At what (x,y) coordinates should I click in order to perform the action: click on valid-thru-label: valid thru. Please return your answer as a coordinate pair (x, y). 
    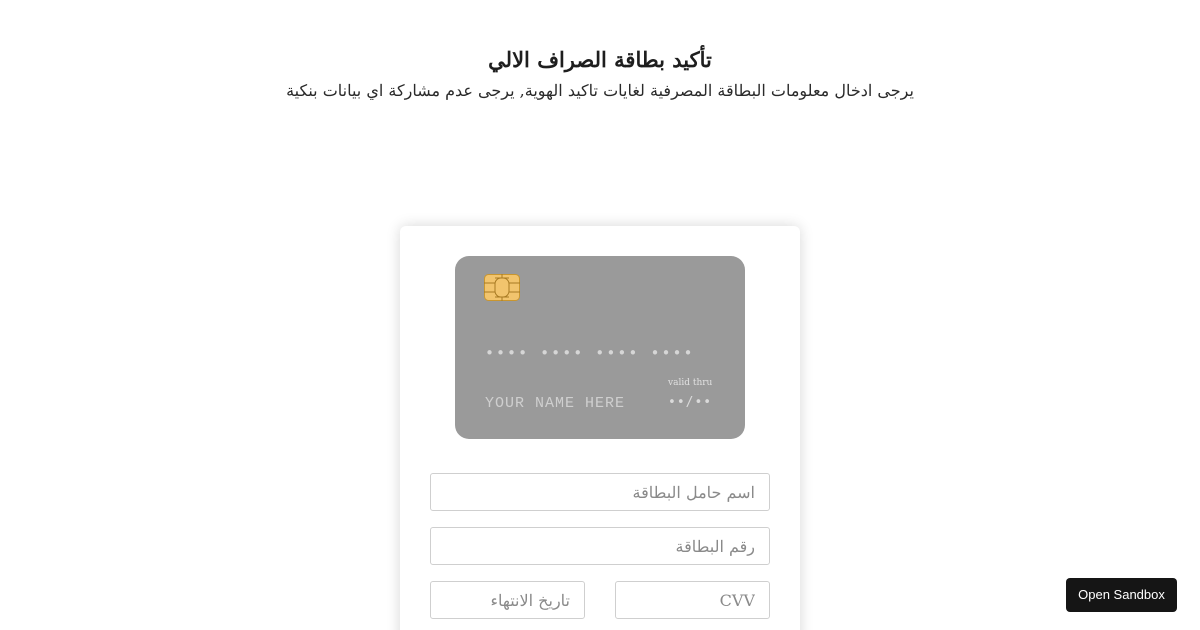
    Looking at the image, I should click on (690, 383).